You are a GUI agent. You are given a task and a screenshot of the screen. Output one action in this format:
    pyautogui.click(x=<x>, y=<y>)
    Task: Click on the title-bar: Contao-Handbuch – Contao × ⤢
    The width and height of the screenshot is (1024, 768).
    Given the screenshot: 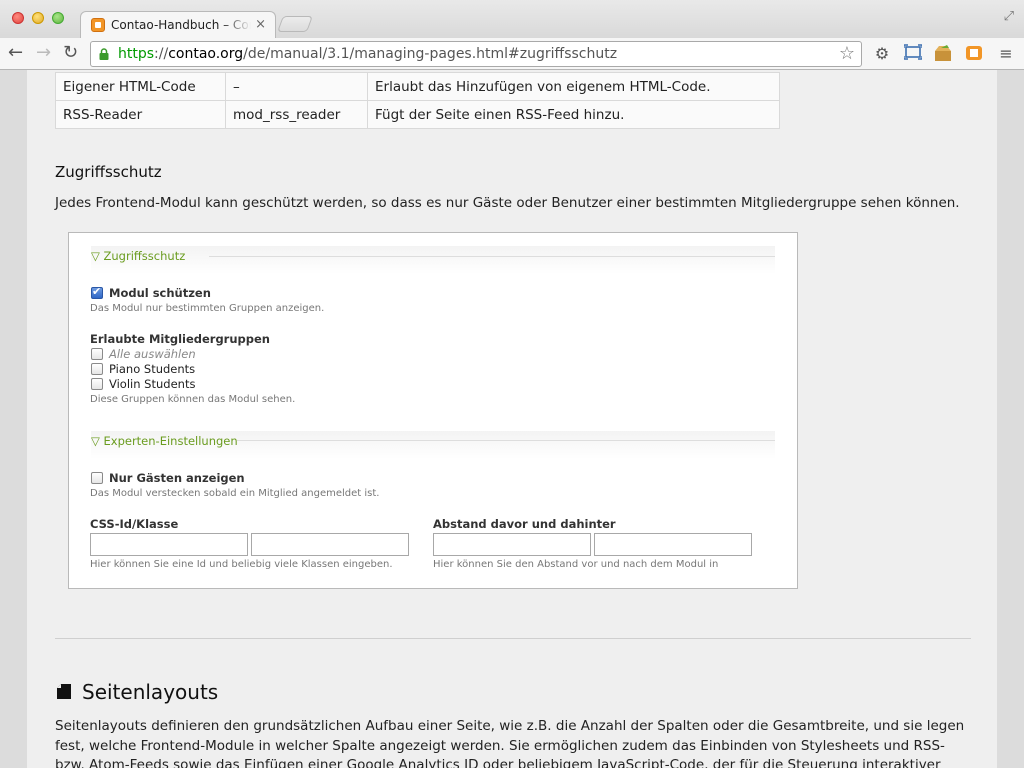 What is the action you would take?
    pyautogui.click(x=512, y=19)
    